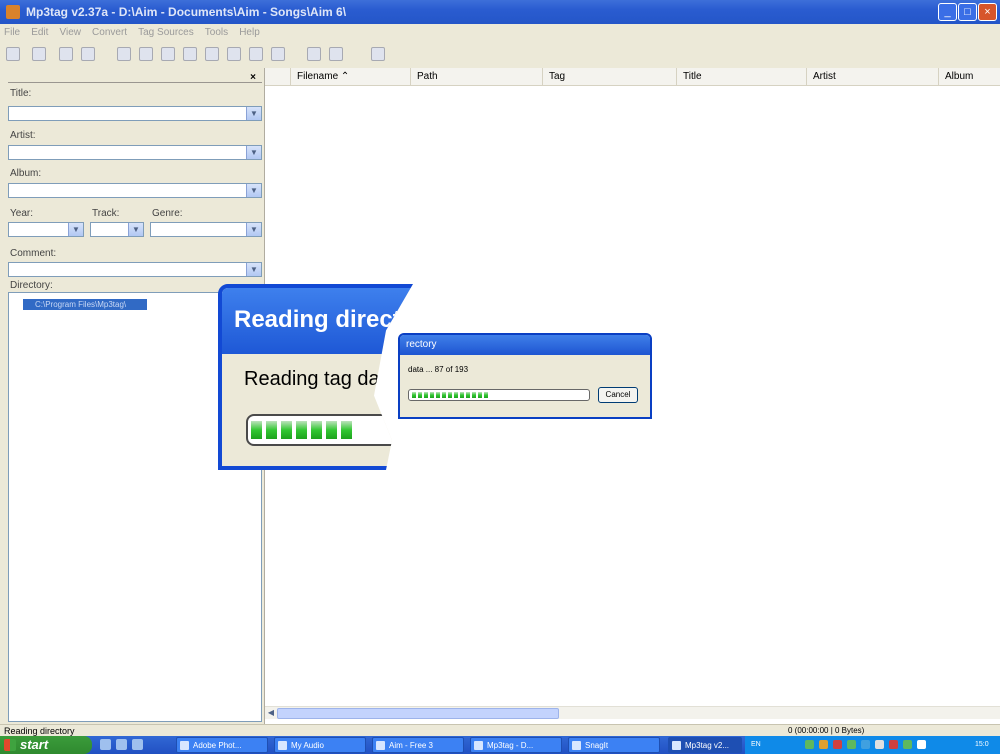  Describe the element at coordinates (46, 745) in the screenshot. I see `start-button: start` at that location.